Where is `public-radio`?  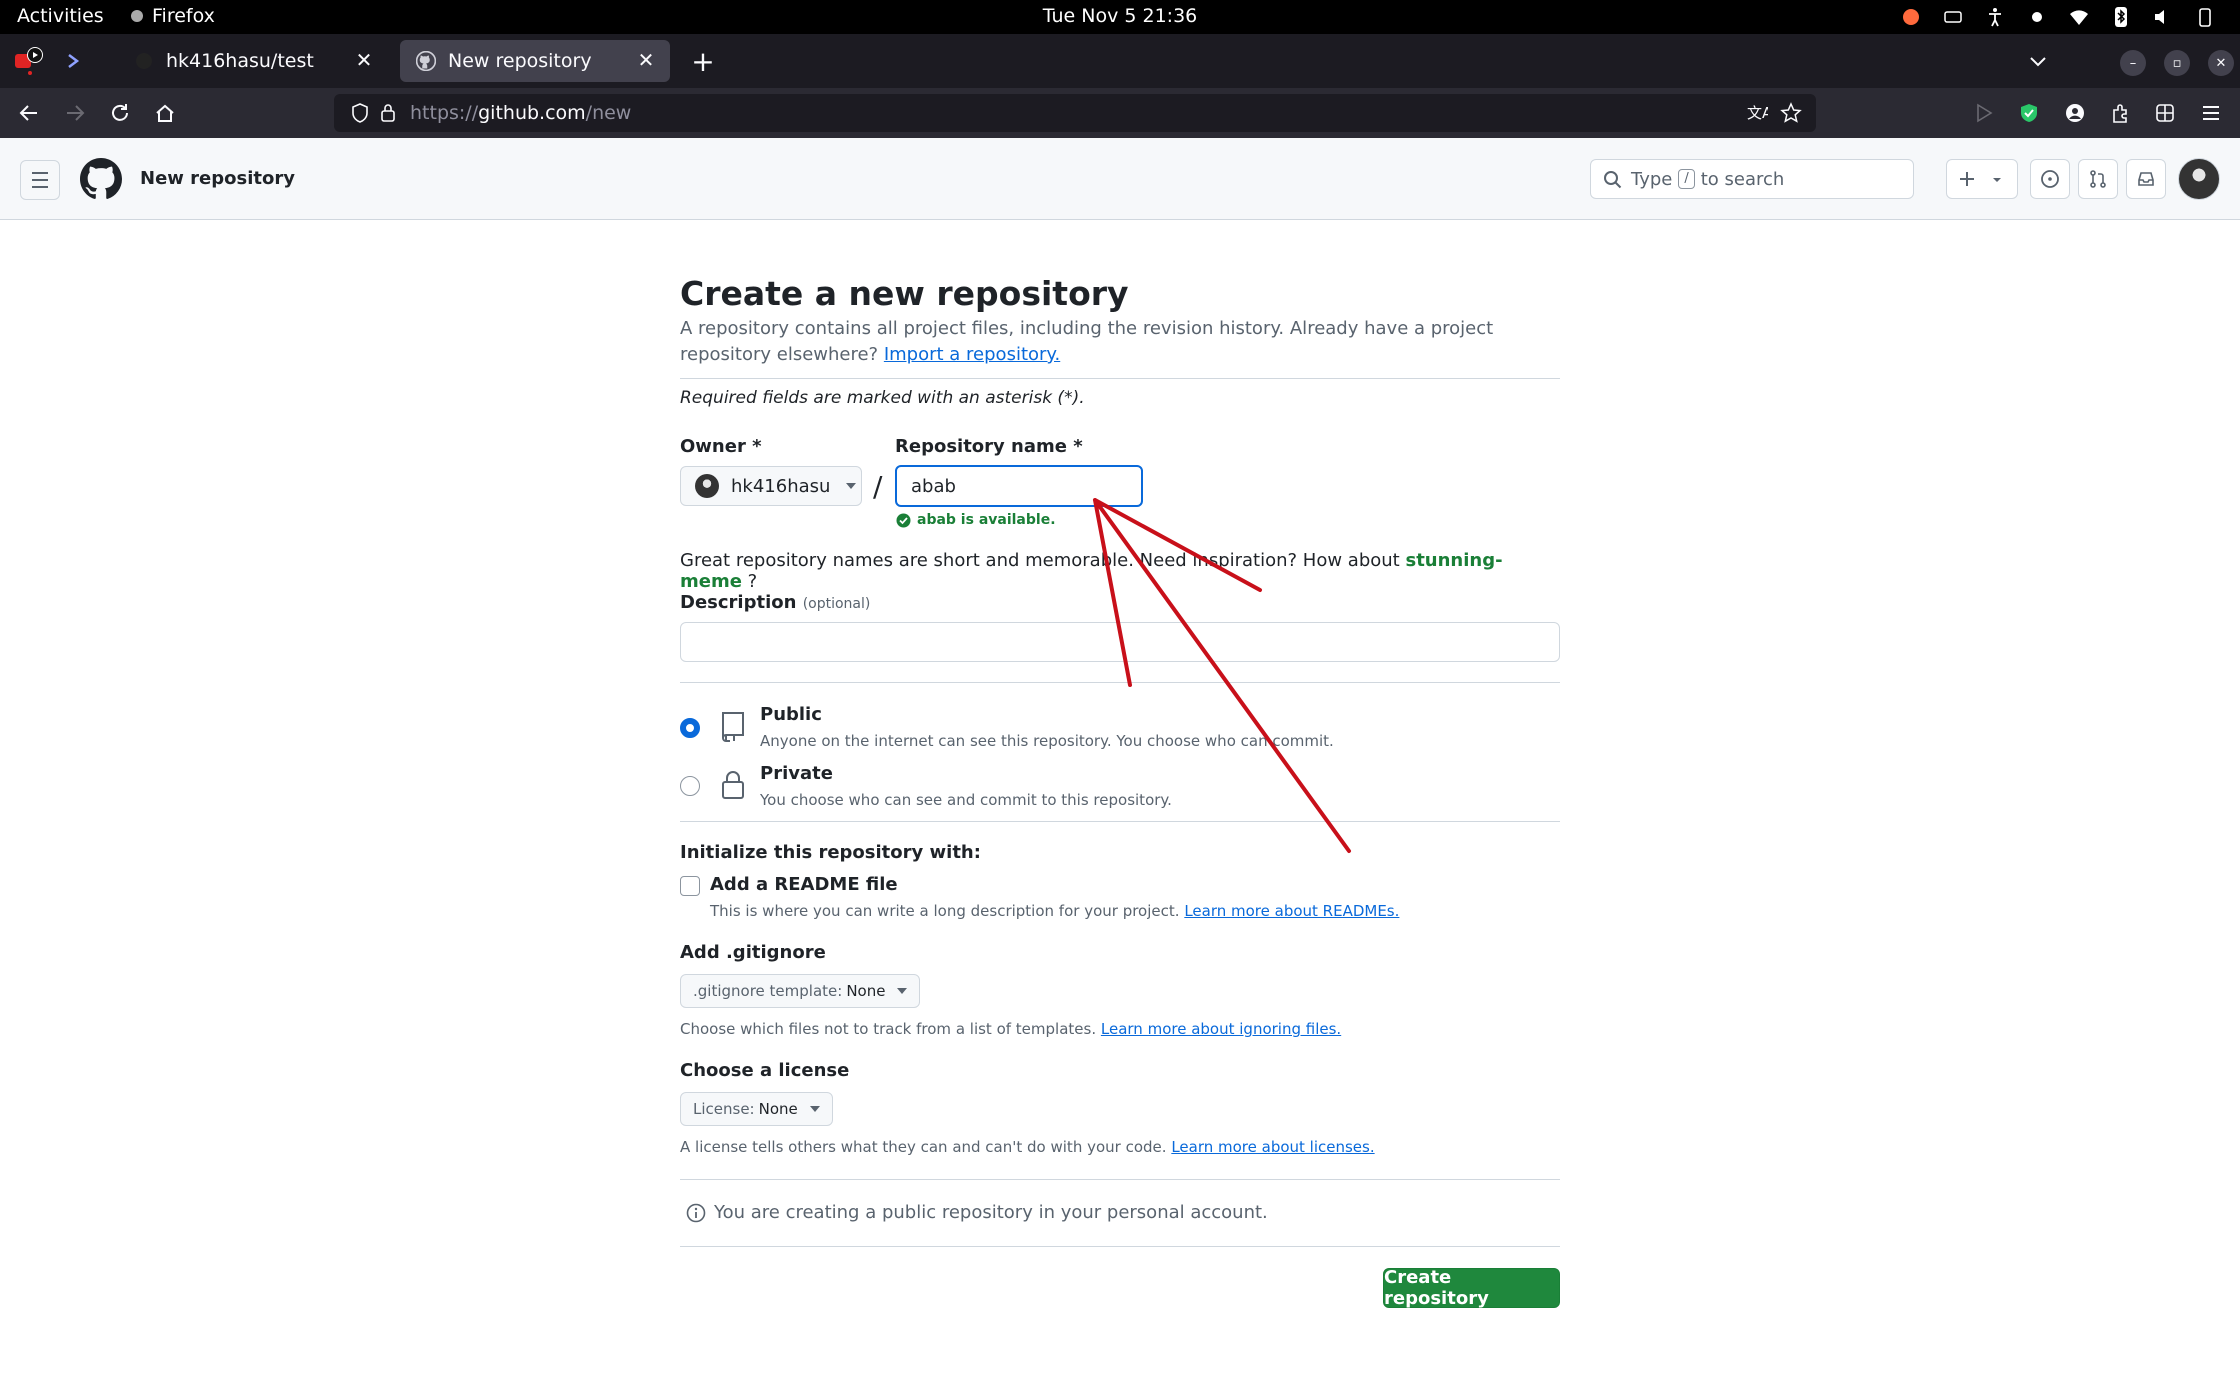
public-radio is located at coordinates (690, 728).